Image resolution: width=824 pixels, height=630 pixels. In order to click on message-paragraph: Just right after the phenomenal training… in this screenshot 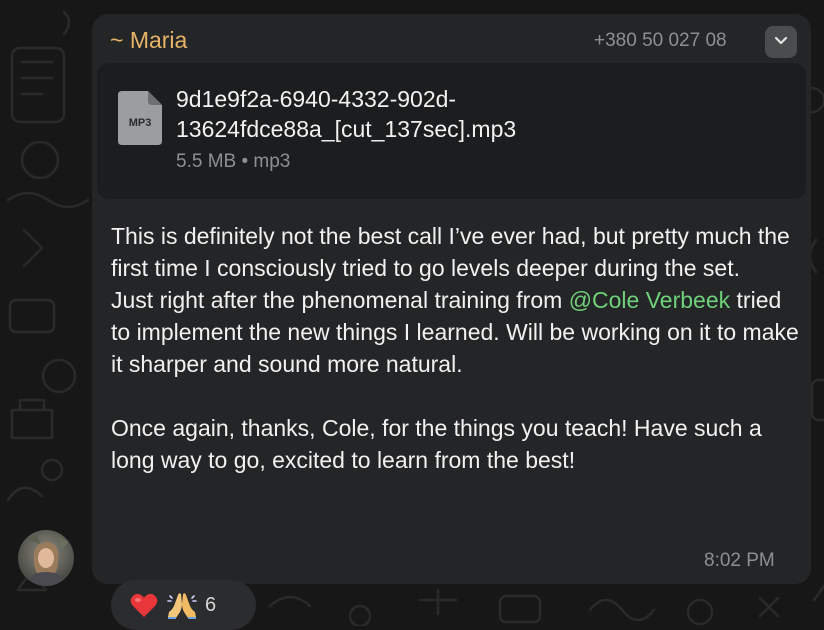, I will do `click(456, 332)`.